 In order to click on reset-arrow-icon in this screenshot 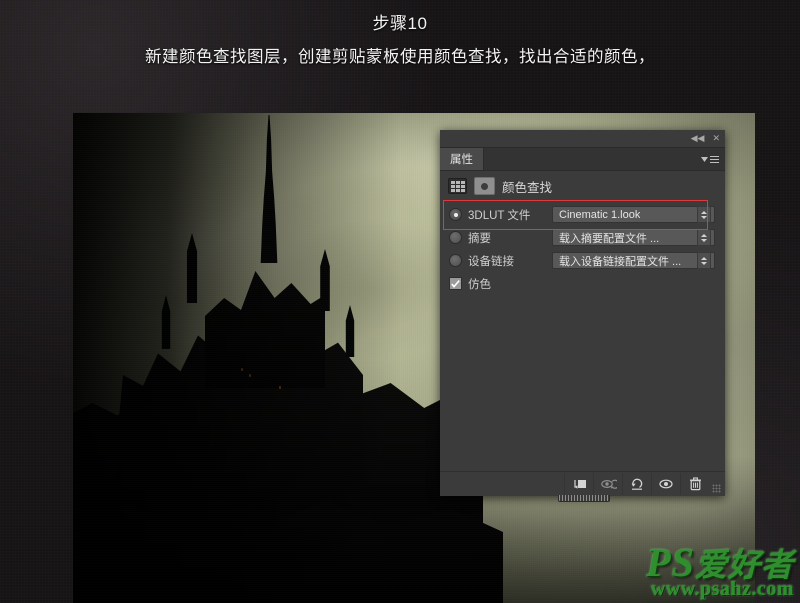, I will do `click(636, 484)`.